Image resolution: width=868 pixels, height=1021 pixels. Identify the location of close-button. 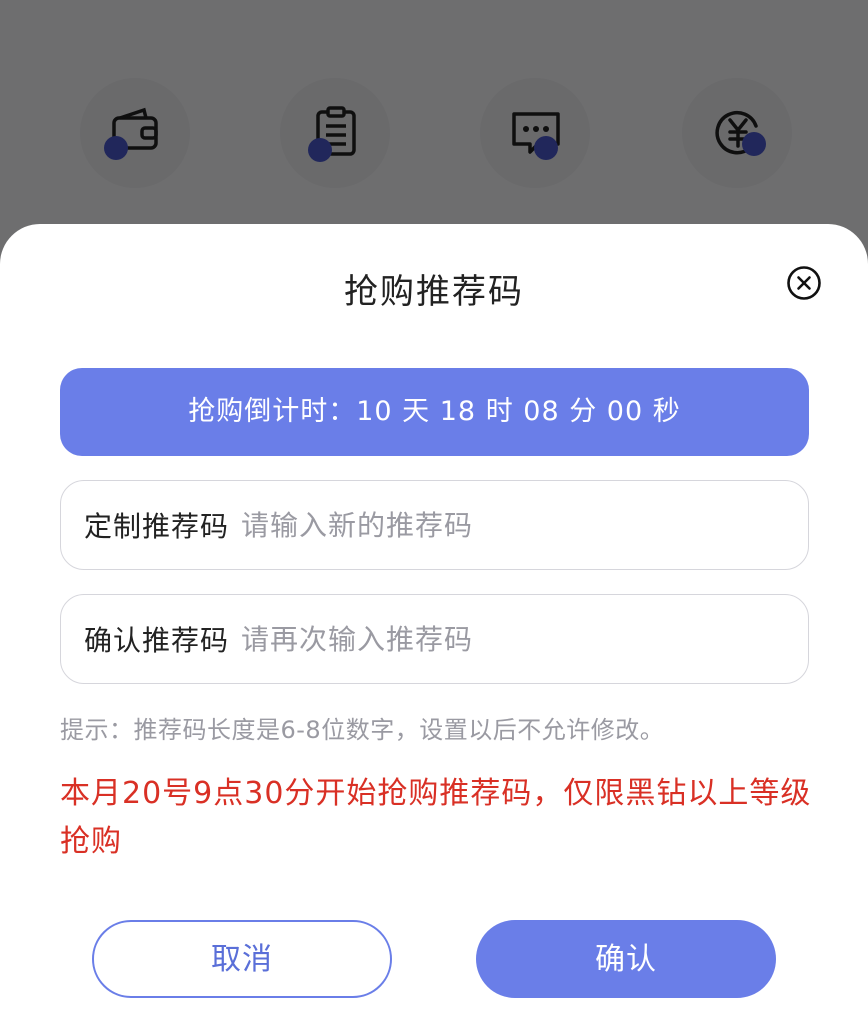
(804, 283).